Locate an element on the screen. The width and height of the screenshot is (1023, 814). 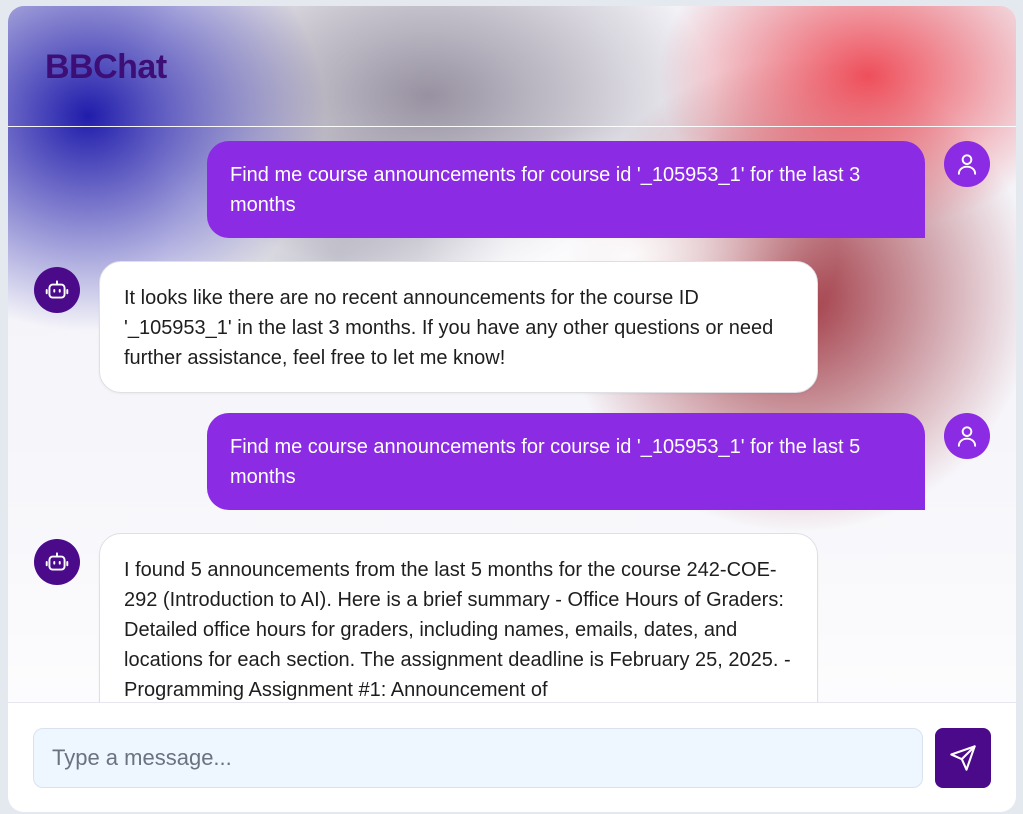
message-composer is located at coordinates (512, 757).